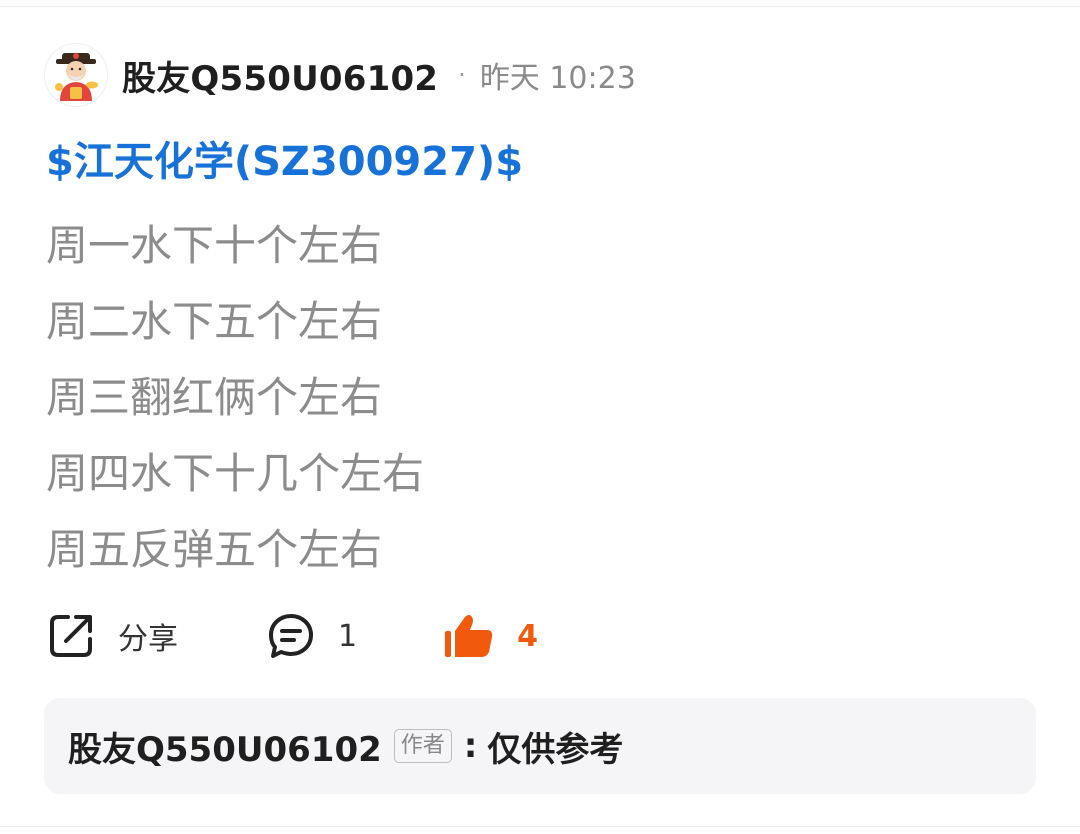 The height and width of the screenshot is (834, 1080). I want to click on reply-box: 股友Q550U06102 作者 : 仅供参考, so click(540, 746).